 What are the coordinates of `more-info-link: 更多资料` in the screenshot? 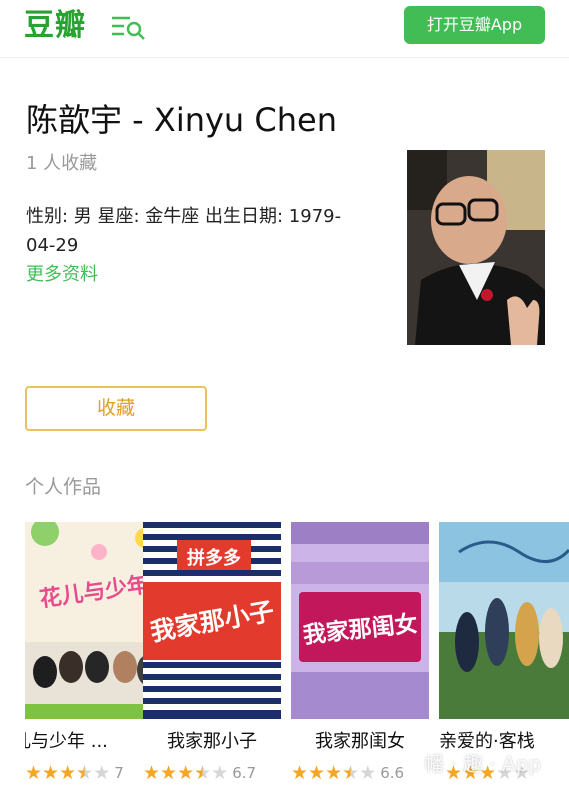 It's located at (62, 275).